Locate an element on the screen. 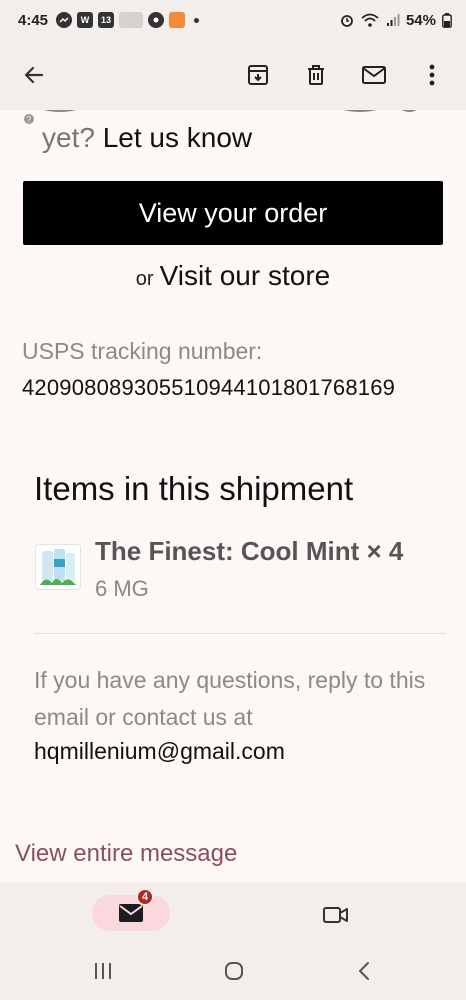 The image size is (466, 1000). mark-unread-icon is located at coordinates (374, 75).